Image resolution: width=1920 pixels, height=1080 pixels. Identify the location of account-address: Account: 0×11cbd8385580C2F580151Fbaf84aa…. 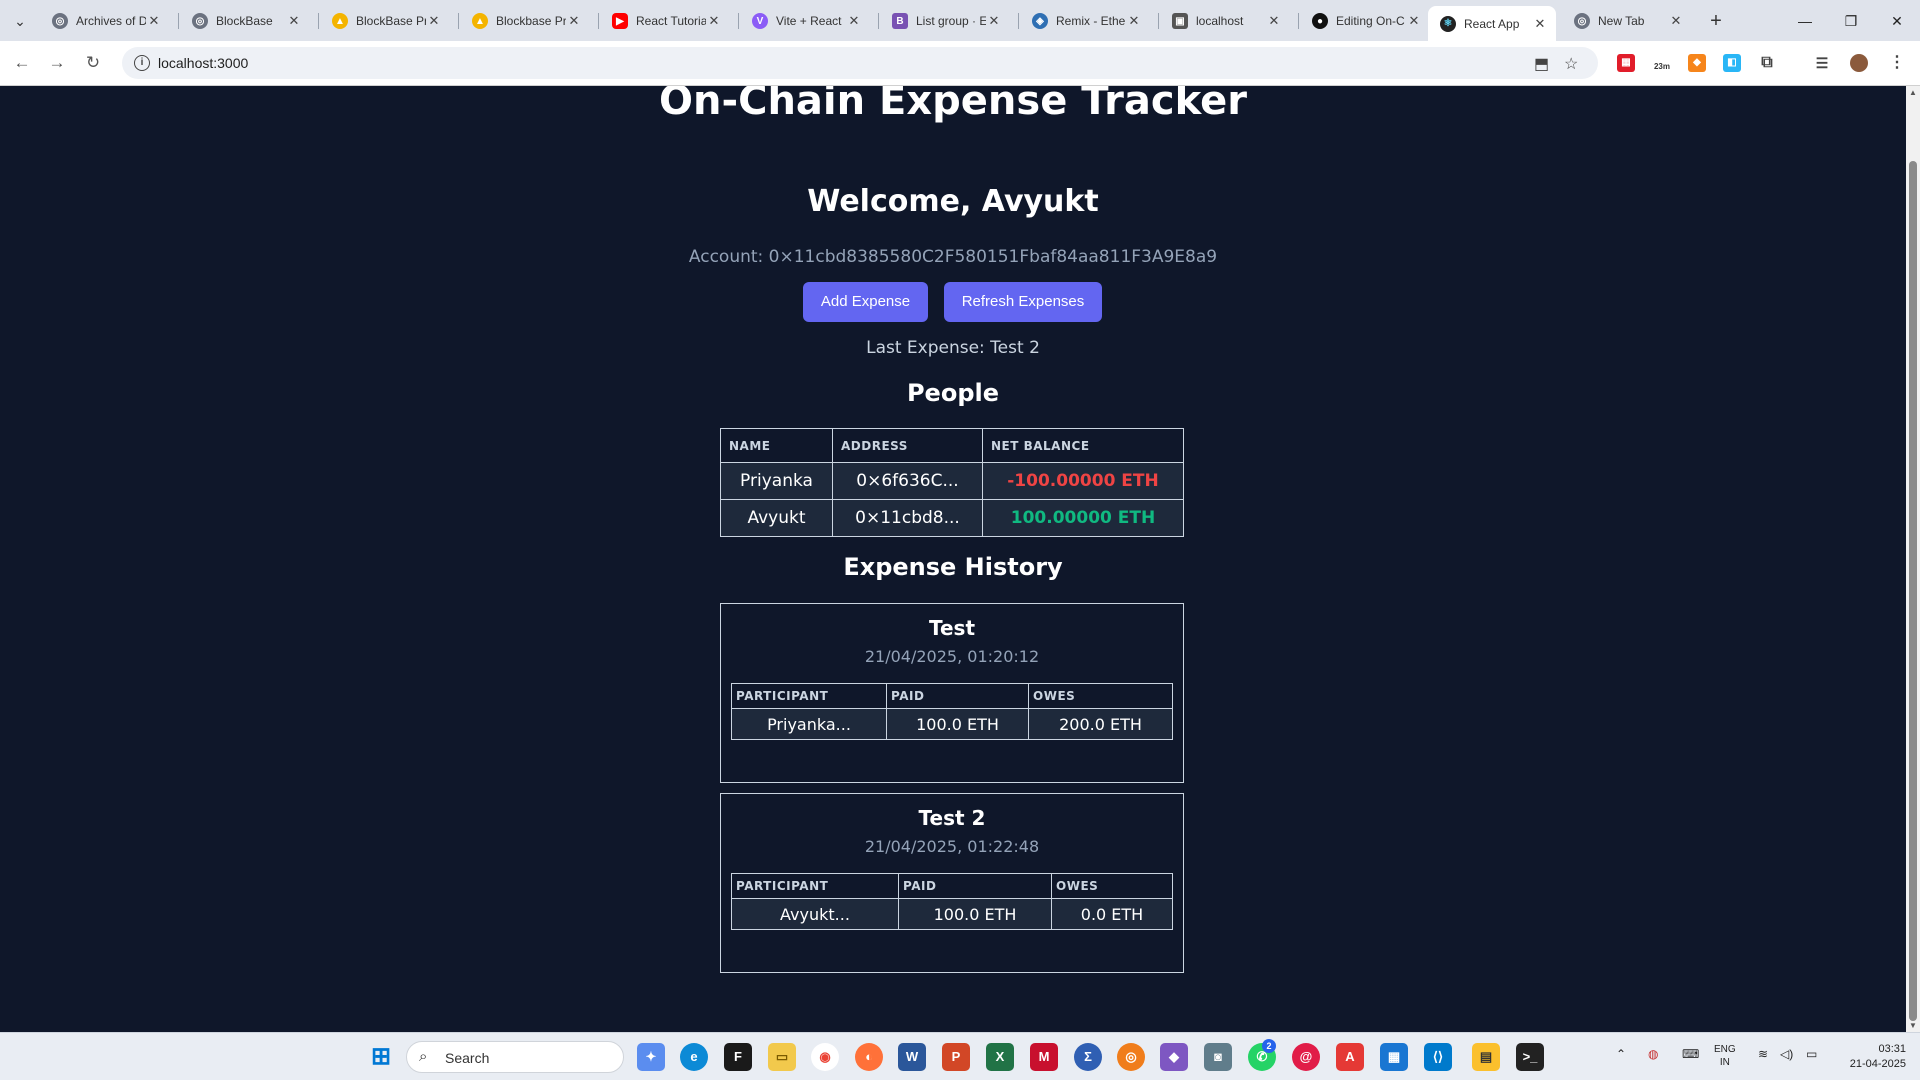
(953, 257).